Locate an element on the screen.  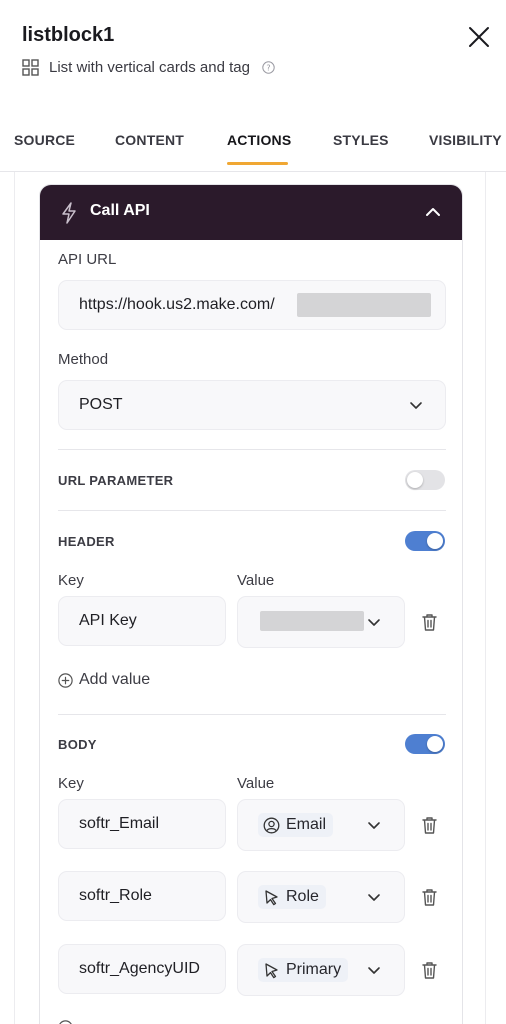
header-key-label: Key is located at coordinates (71, 580).